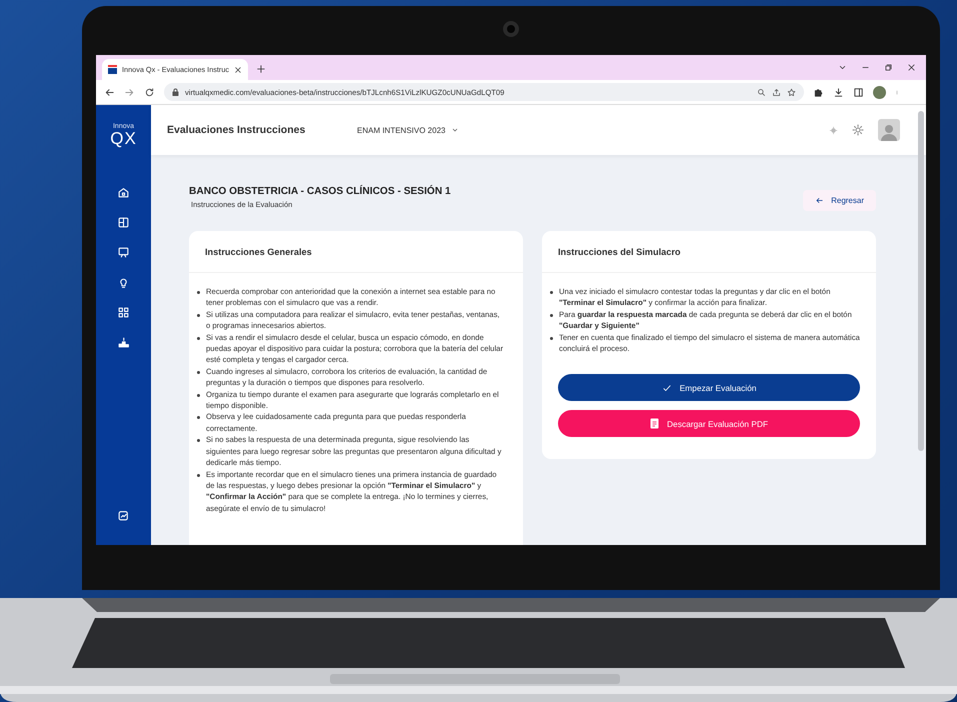 This screenshot has height=702, width=957. I want to click on grid-icon, so click(123, 312).